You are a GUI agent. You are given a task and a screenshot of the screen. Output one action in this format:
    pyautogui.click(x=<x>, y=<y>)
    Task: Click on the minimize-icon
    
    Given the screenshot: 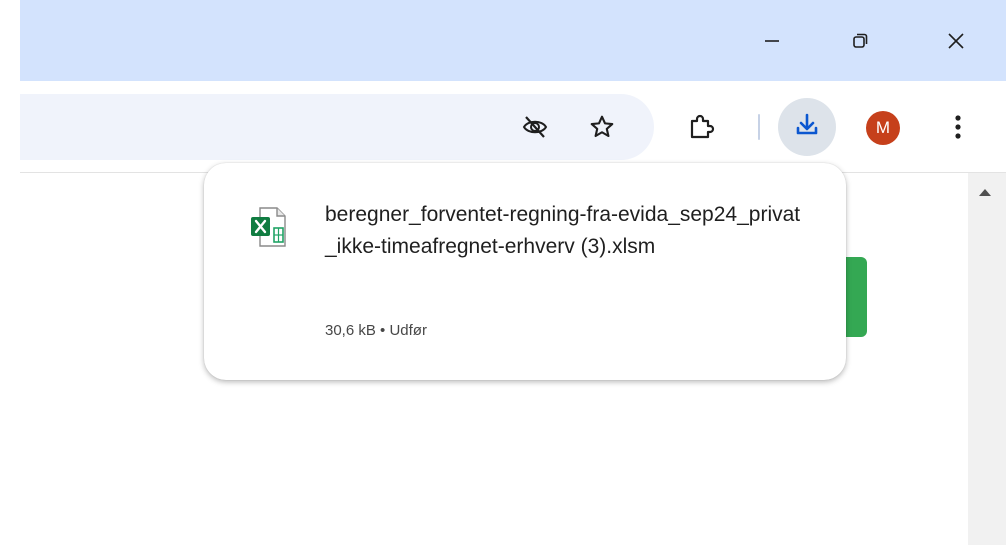 What is the action you would take?
    pyautogui.click(x=772, y=41)
    